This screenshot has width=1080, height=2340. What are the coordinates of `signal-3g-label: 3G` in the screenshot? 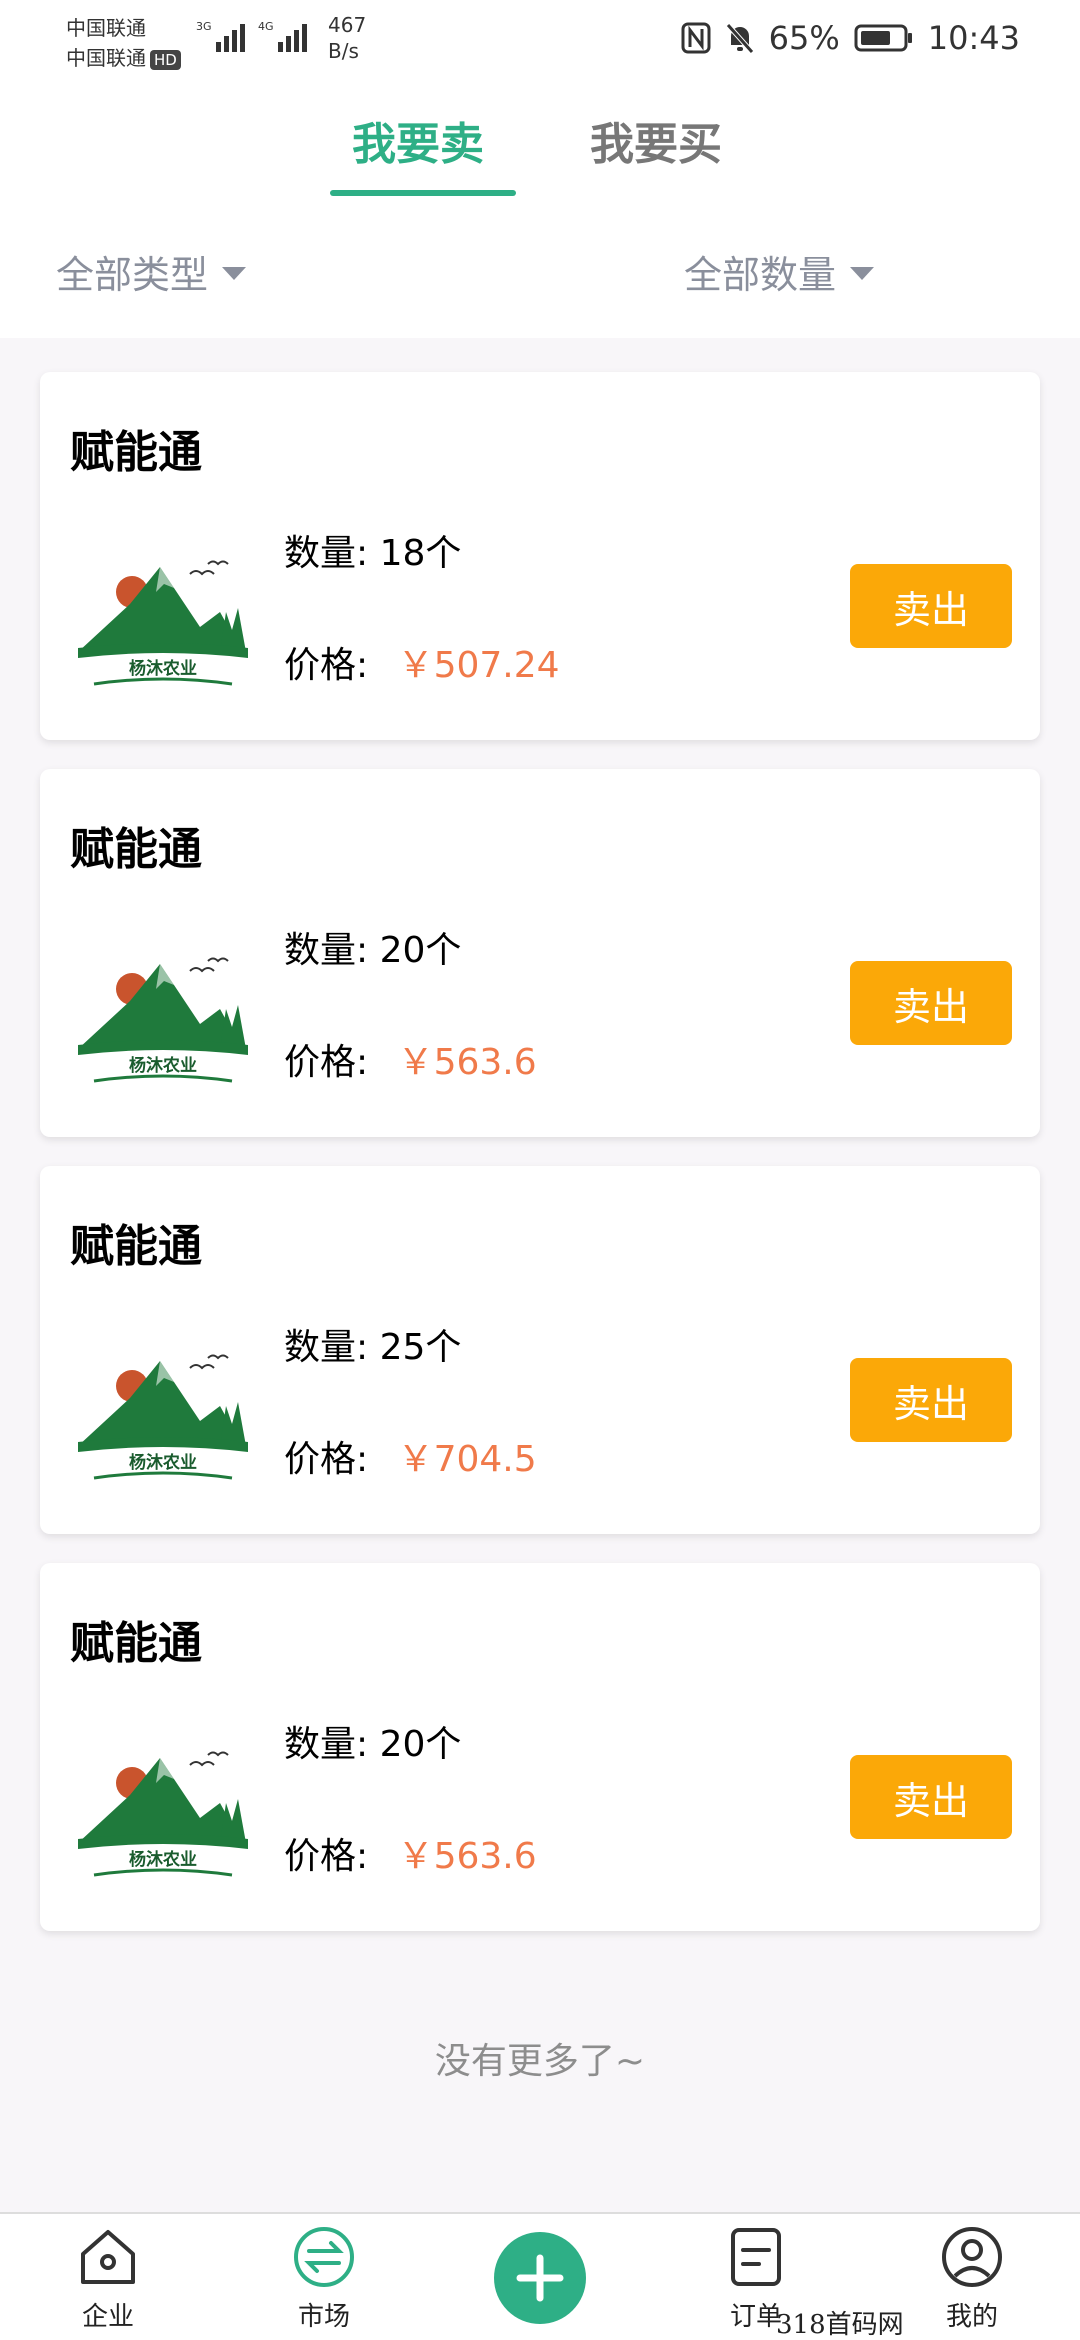 It's located at (204, 26).